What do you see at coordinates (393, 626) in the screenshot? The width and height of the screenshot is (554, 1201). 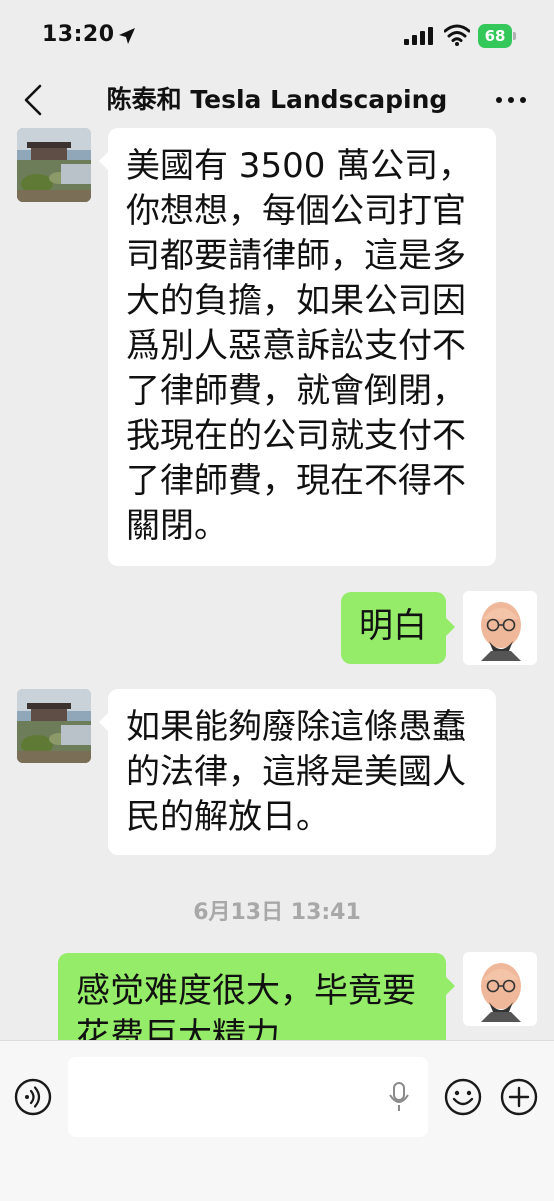 I see `message-line: 明白` at bounding box center [393, 626].